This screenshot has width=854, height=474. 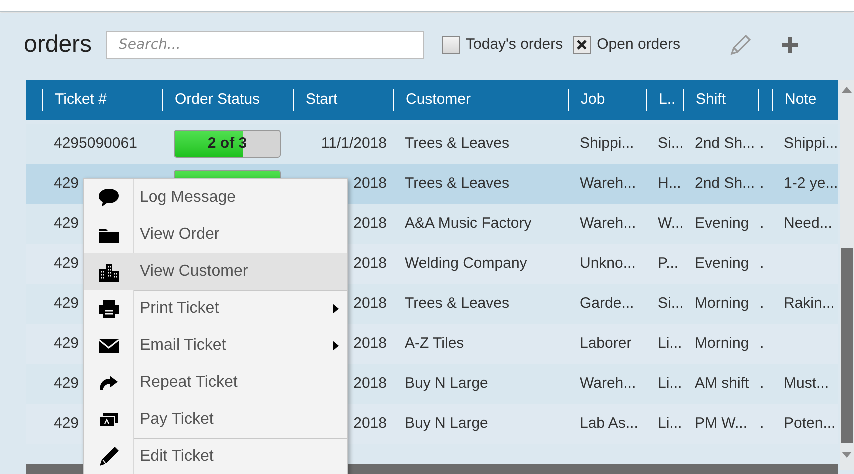 What do you see at coordinates (434, 343) in the screenshot?
I see `table-cell: A-Z Tiles` at bounding box center [434, 343].